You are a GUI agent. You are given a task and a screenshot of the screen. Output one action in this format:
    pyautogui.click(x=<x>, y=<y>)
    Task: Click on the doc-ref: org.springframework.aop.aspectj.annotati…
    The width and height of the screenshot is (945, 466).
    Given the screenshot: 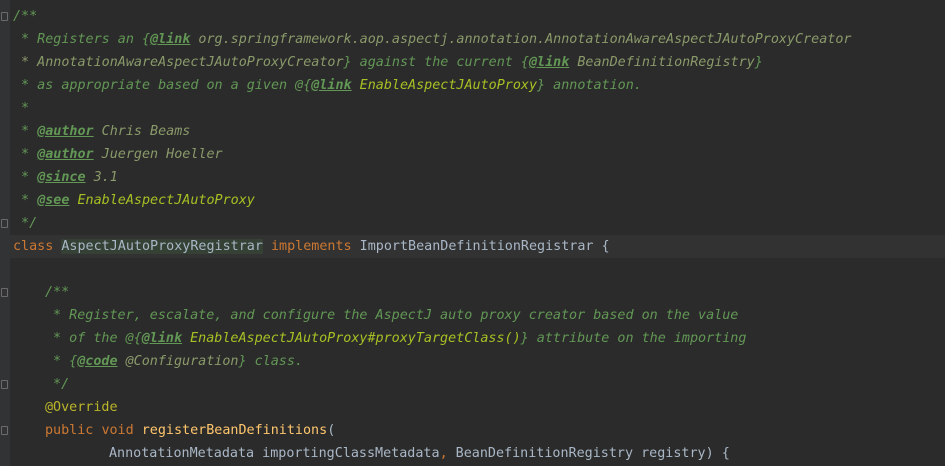 What is the action you would take?
    pyautogui.click(x=521, y=39)
    